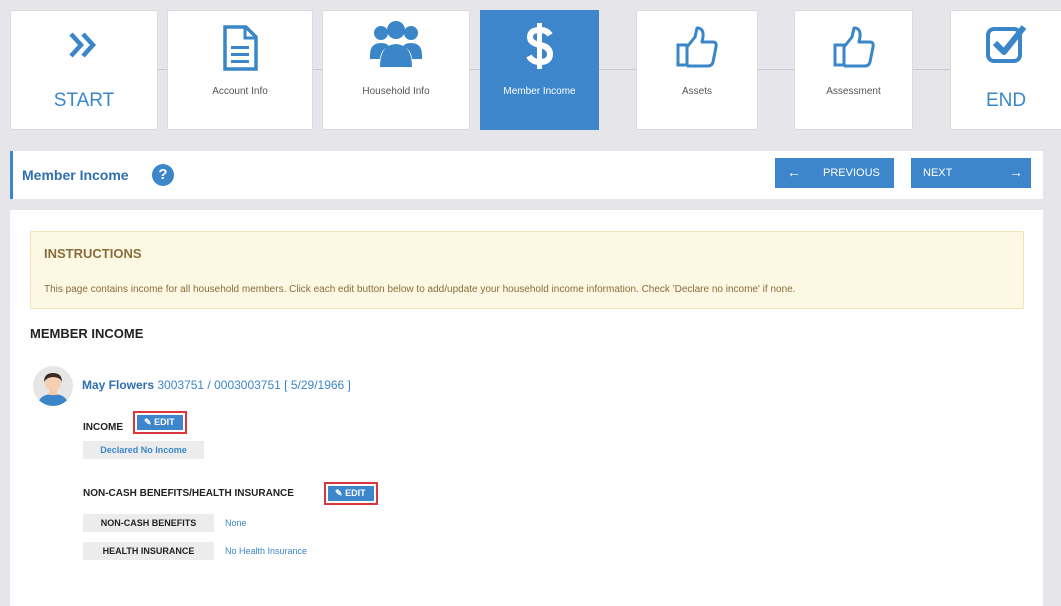  What do you see at coordinates (148, 523) in the screenshot?
I see `non-cash-benefits-label: NON-CASH BENEFITS` at bounding box center [148, 523].